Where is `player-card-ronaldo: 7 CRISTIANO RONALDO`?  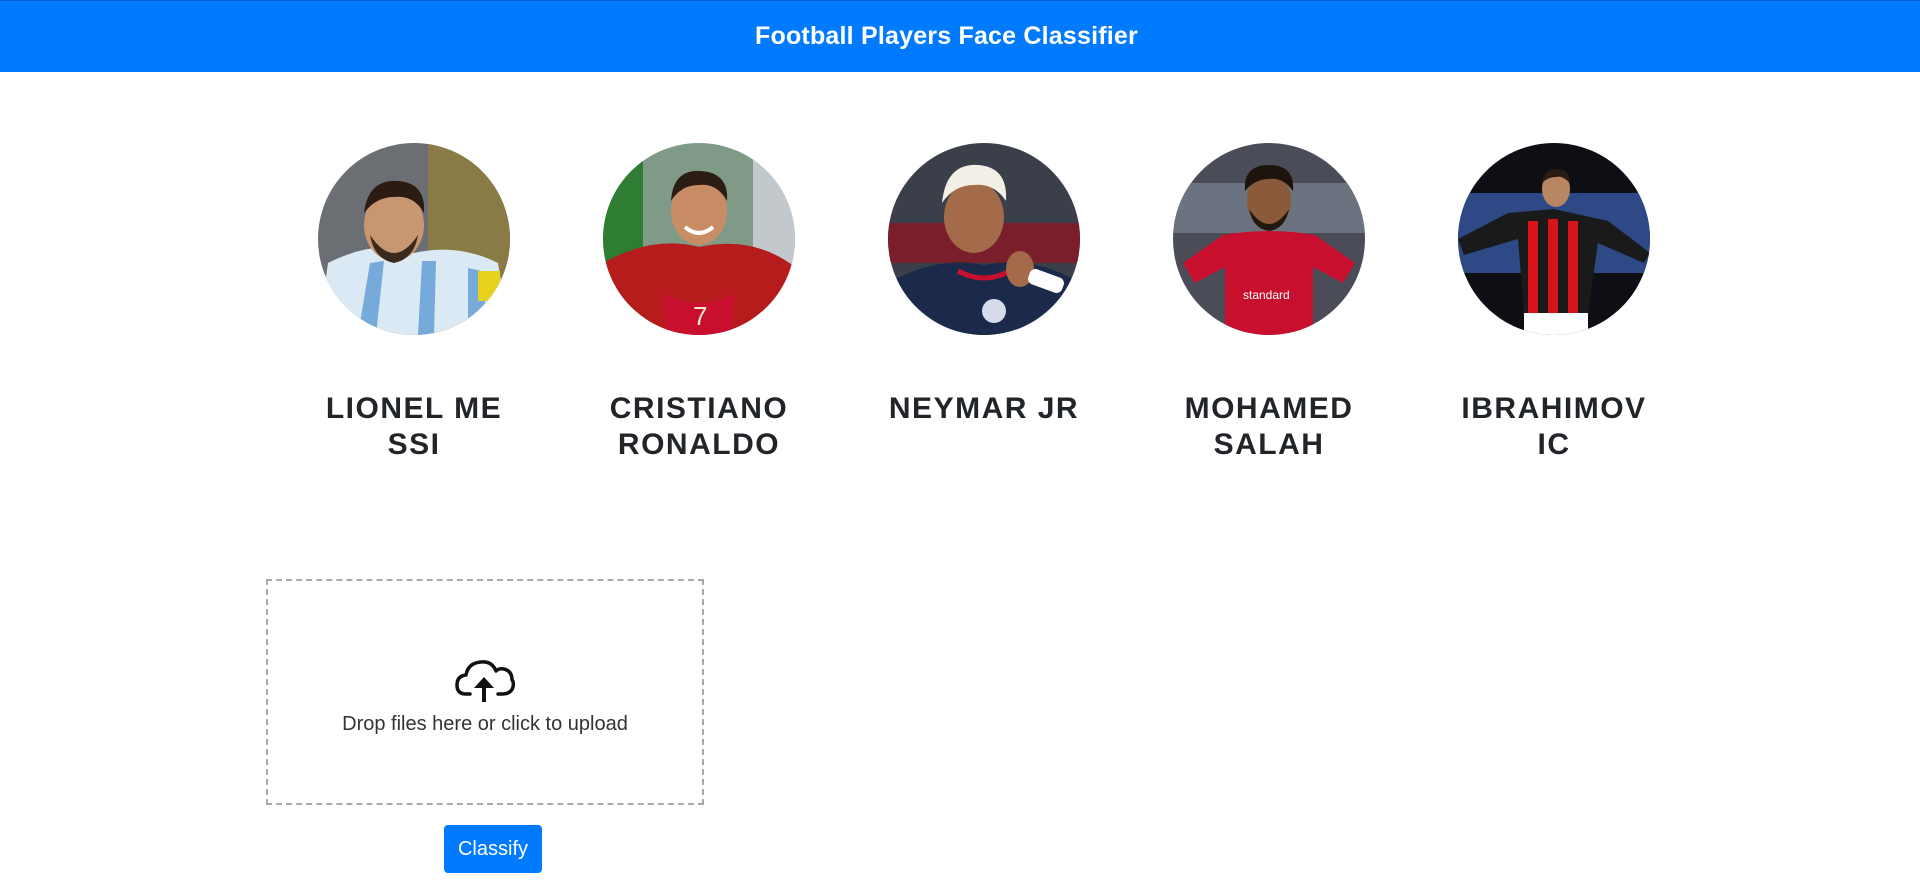
player-card-ronaldo: 7 CRISTIANO RONALDO is located at coordinates (699, 303).